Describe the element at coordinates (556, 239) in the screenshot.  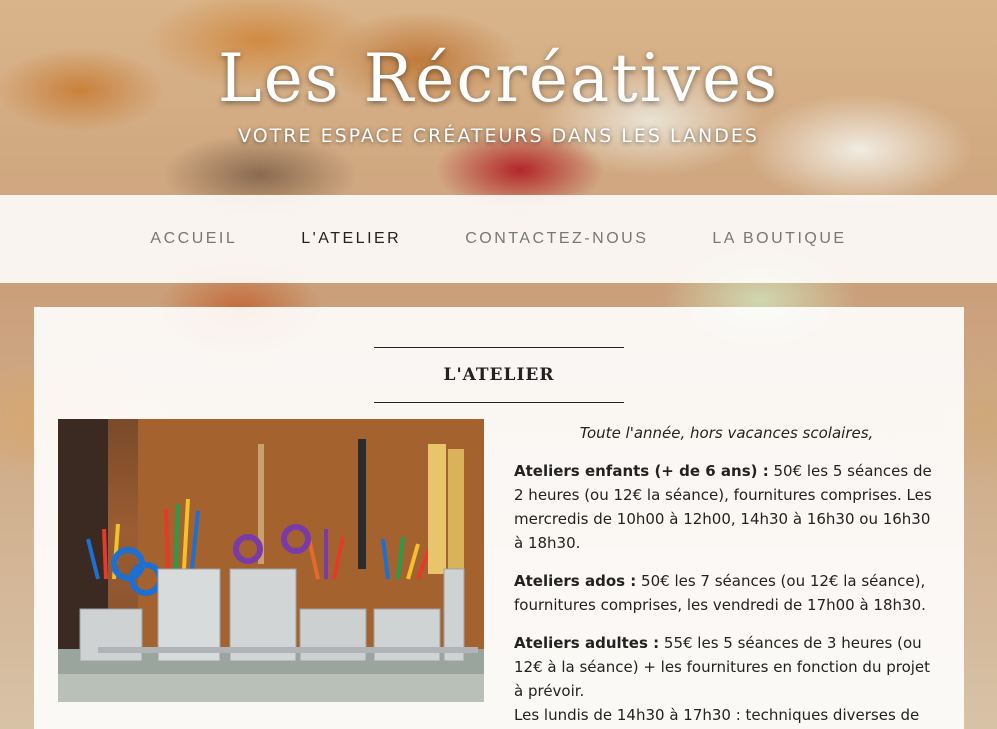
I see `nav-item-contactez-nous: CONTACTEZ-NOUS` at that location.